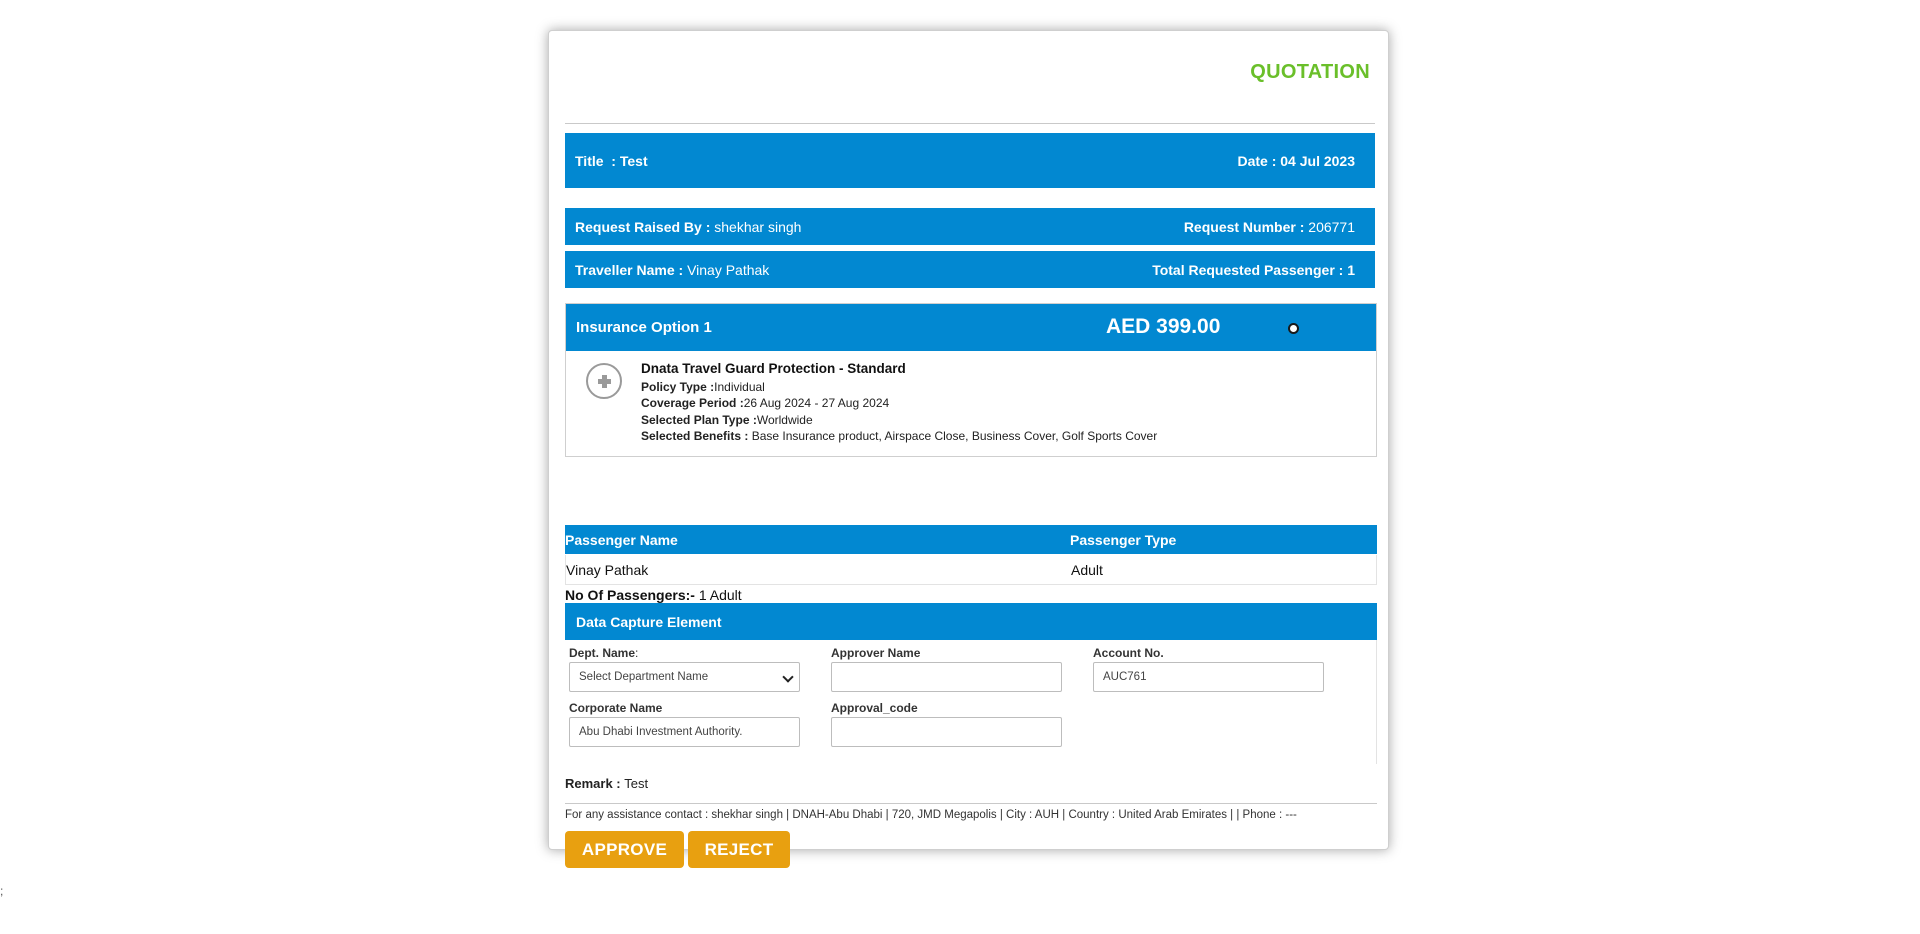 The image size is (1920, 934). What do you see at coordinates (971, 570) in the screenshot?
I see `table-row: Vinay Pathak Adult` at bounding box center [971, 570].